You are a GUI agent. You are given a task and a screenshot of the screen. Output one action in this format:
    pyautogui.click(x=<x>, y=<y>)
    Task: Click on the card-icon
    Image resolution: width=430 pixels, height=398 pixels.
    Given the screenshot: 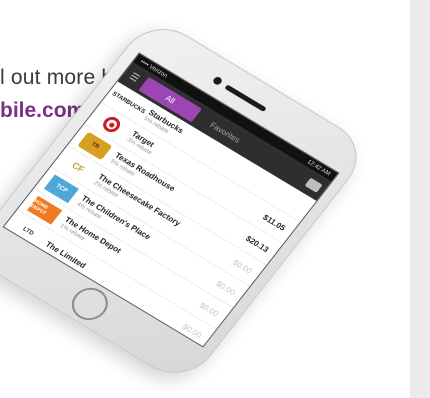 What is the action you would take?
    pyautogui.click(x=313, y=185)
    